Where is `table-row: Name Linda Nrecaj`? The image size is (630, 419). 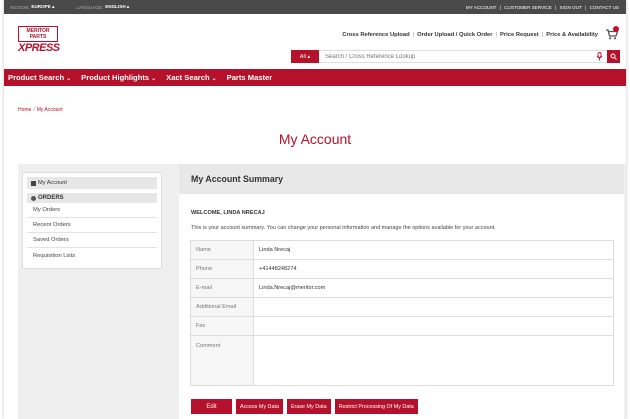 table-row: Name Linda Nrecaj is located at coordinates (402, 250).